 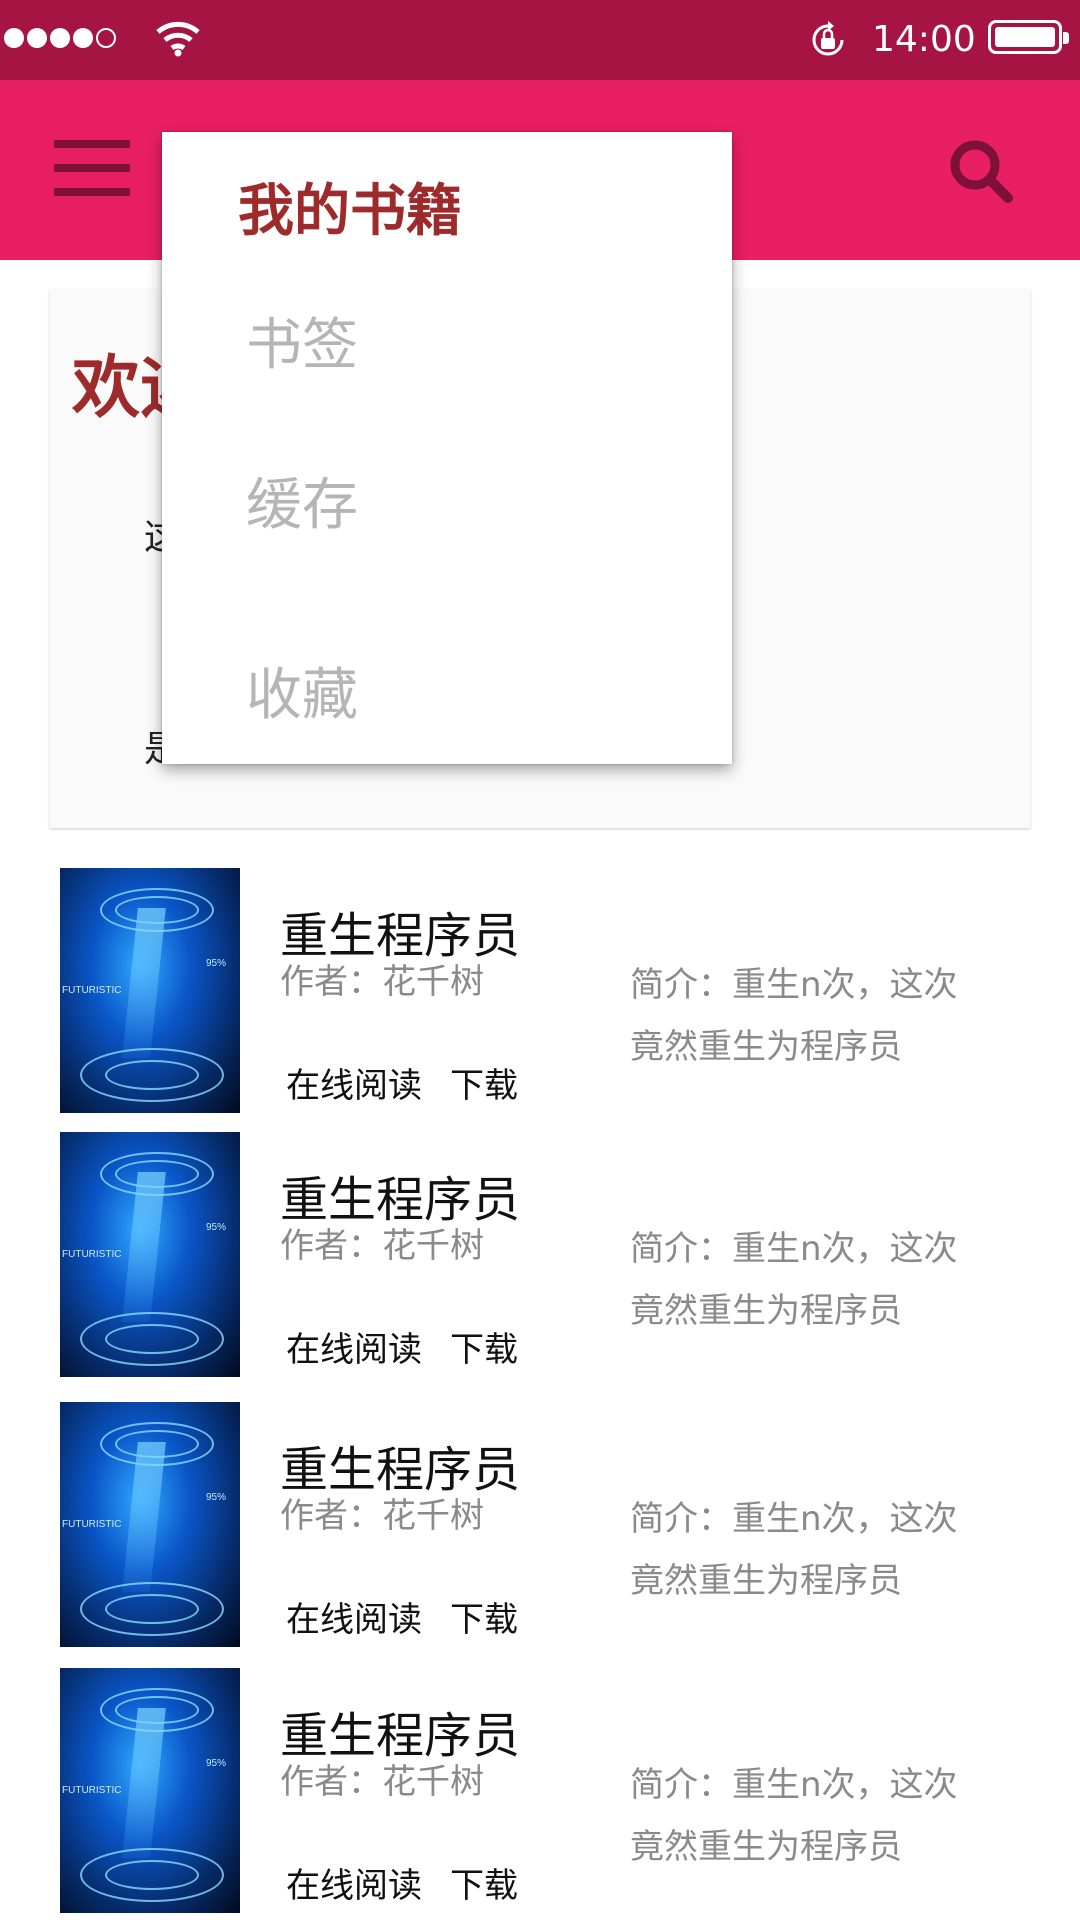 What do you see at coordinates (302, 500) in the screenshot?
I see `menu-item-cache: 缓存` at bounding box center [302, 500].